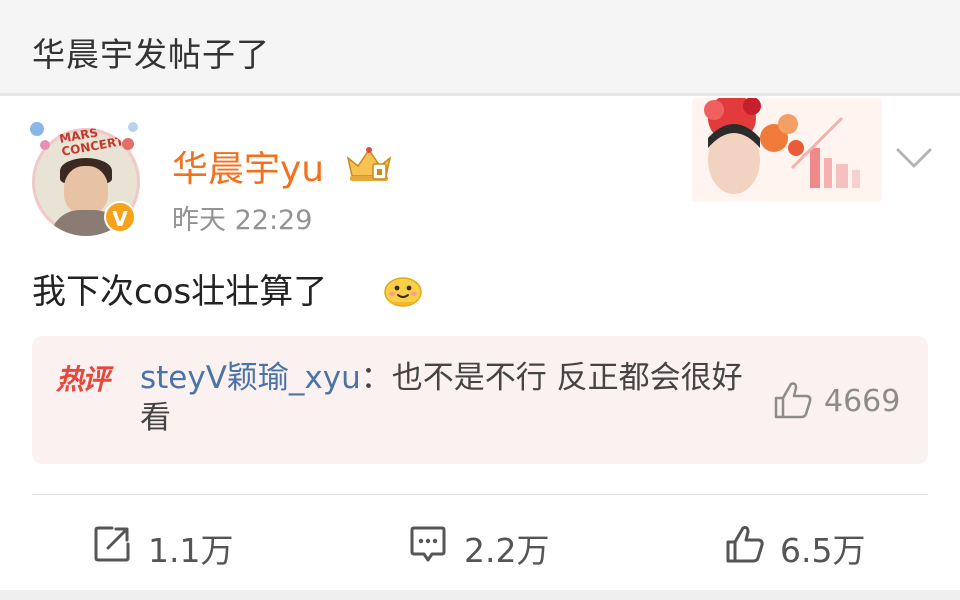  What do you see at coordinates (403, 292) in the screenshot?
I see `emoji-face-icon` at bounding box center [403, 292].